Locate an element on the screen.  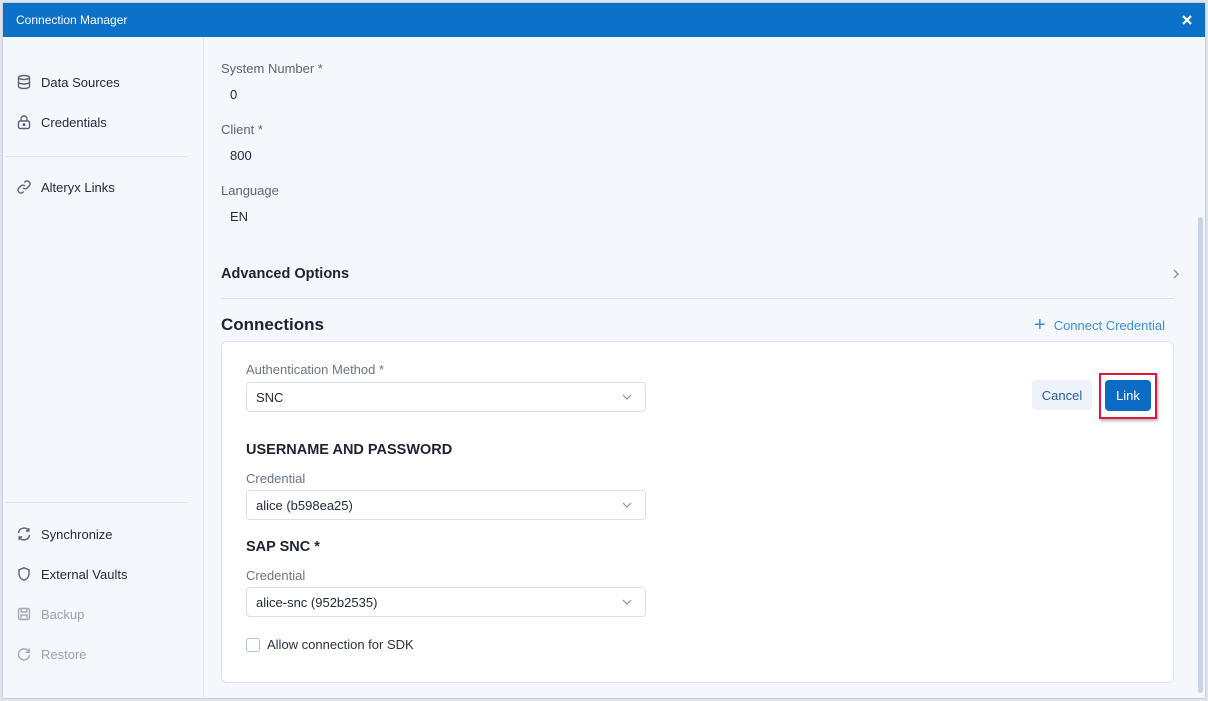
lock-icon is located at coordinates (24, 122).